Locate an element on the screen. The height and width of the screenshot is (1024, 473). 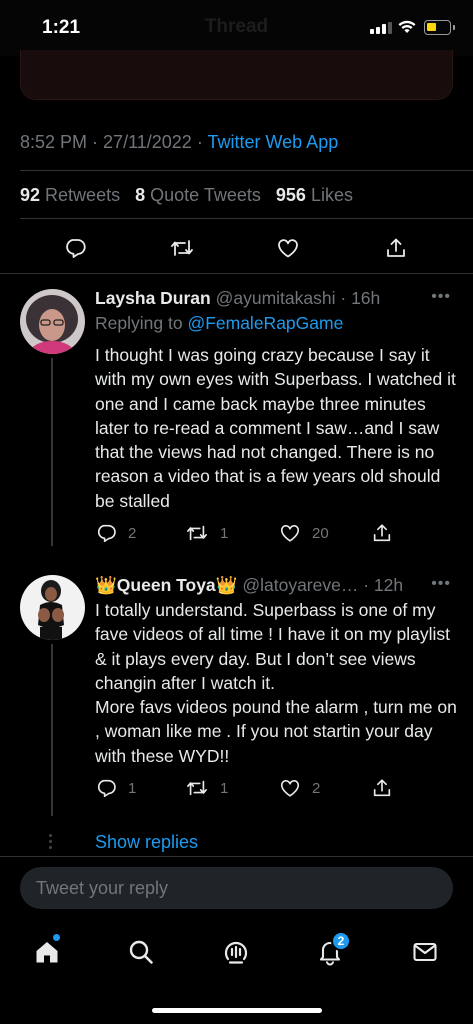
reply-button: 2 is located at coordinates (115, 533).